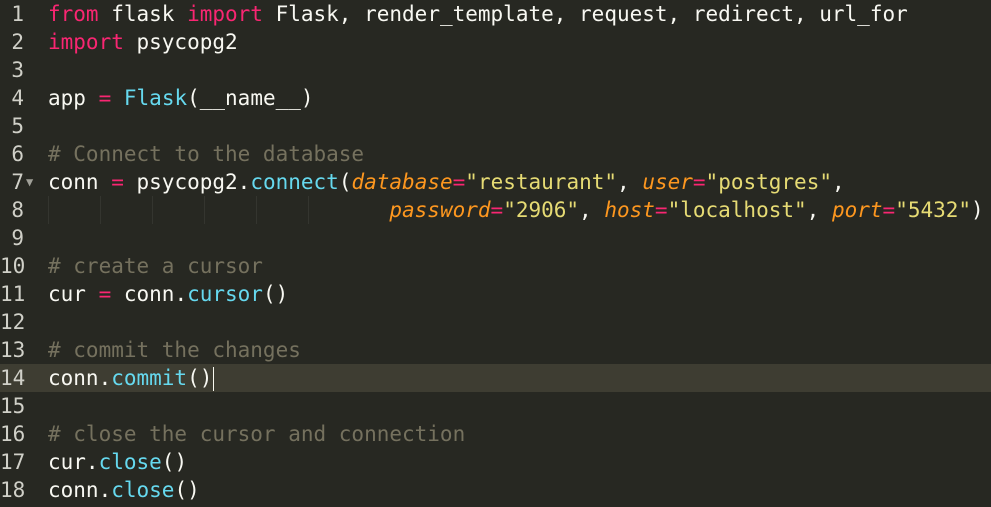 The image size is (991, 507). I want to click on line-number: 9, so click(17, 238).